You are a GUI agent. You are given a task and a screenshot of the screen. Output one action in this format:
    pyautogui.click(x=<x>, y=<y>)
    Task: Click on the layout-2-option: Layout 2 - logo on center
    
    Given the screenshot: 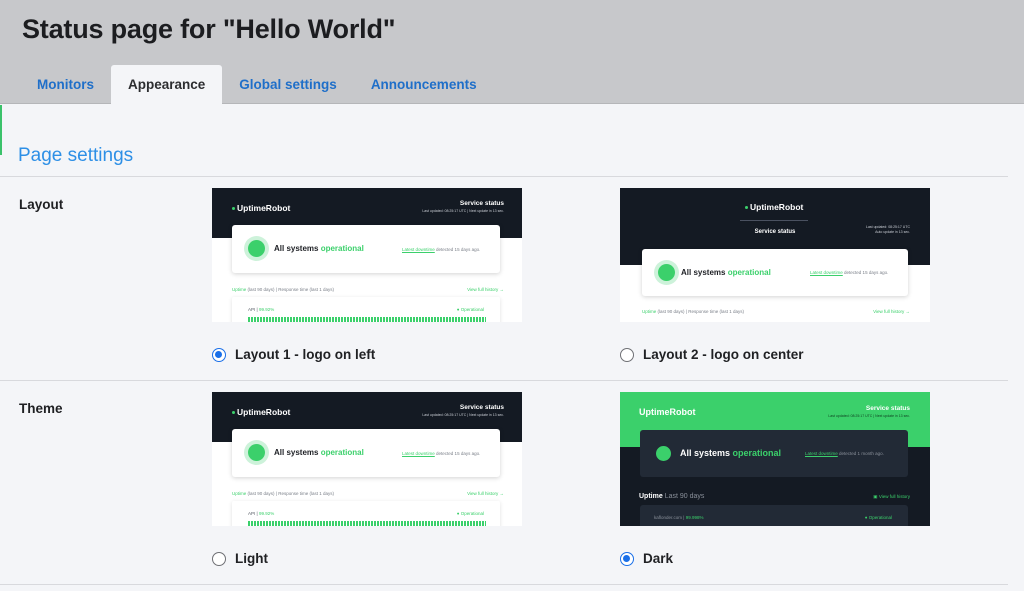 What is the action you would take?
    pyautogui.click(x=712, y=354)
    